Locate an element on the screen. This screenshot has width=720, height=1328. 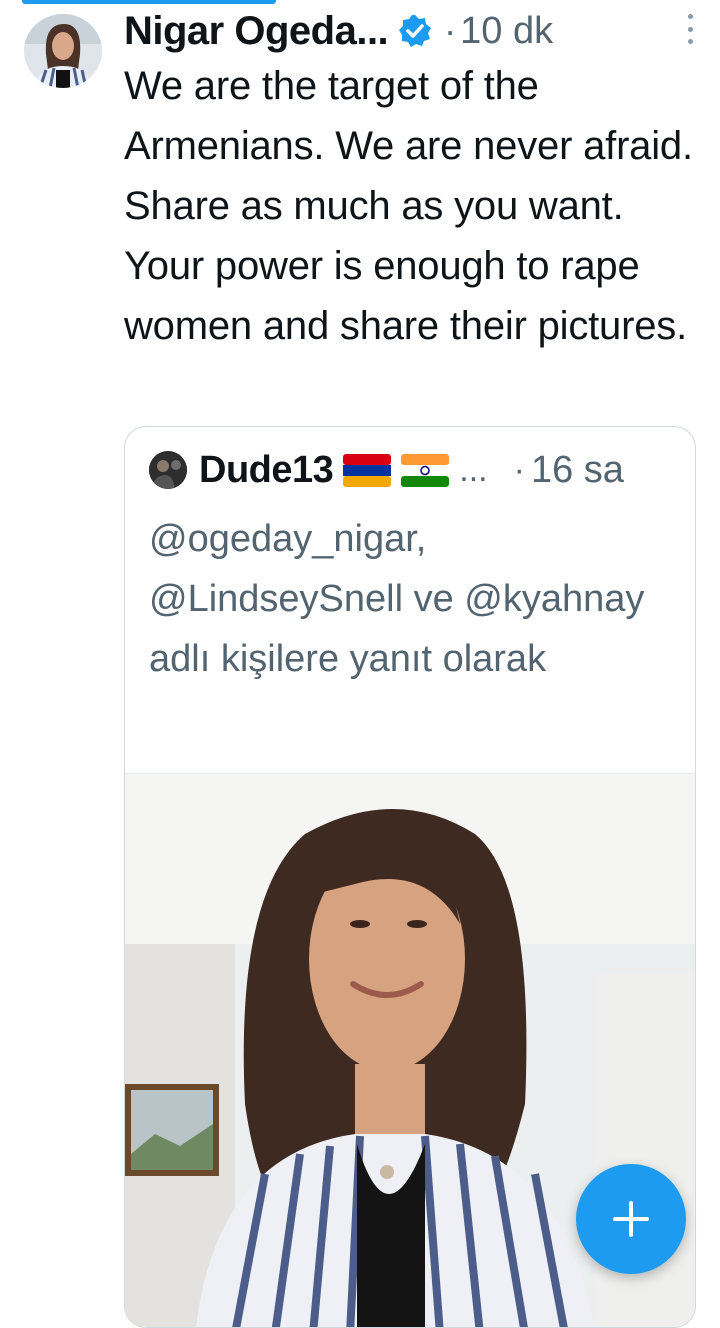
tweet-header: Nigar Ogeda... · 10 dk is located at coordinates (338, 31).